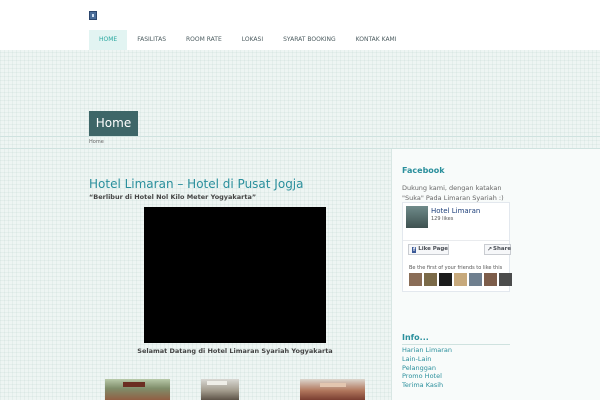 Image resolution: width=600 pixels, height=400 pixels. What do you see at coordinates (502, 249) in the screenshot?
I see `share-label: Share` at bounding box center [502, 249].